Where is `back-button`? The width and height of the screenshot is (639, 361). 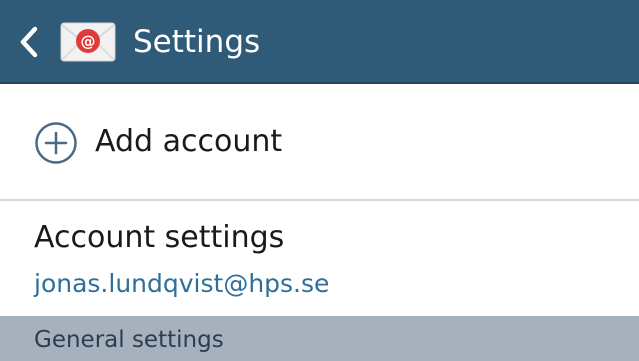
back-button is located at coordinates (29, 42).